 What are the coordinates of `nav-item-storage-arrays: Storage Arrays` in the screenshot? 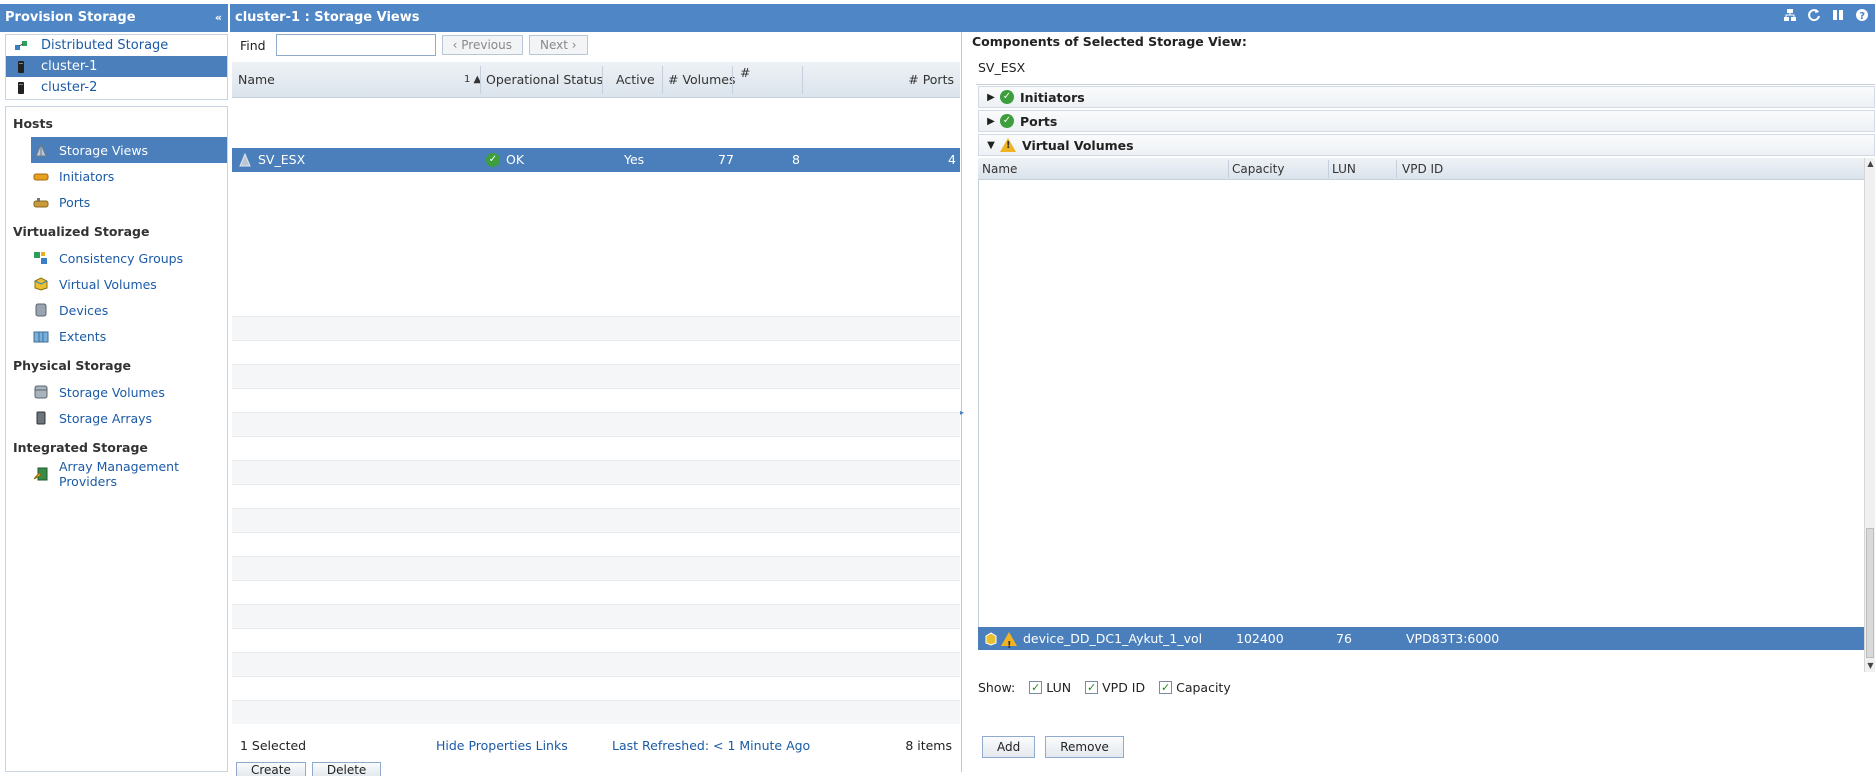 It's located at (116, 418).